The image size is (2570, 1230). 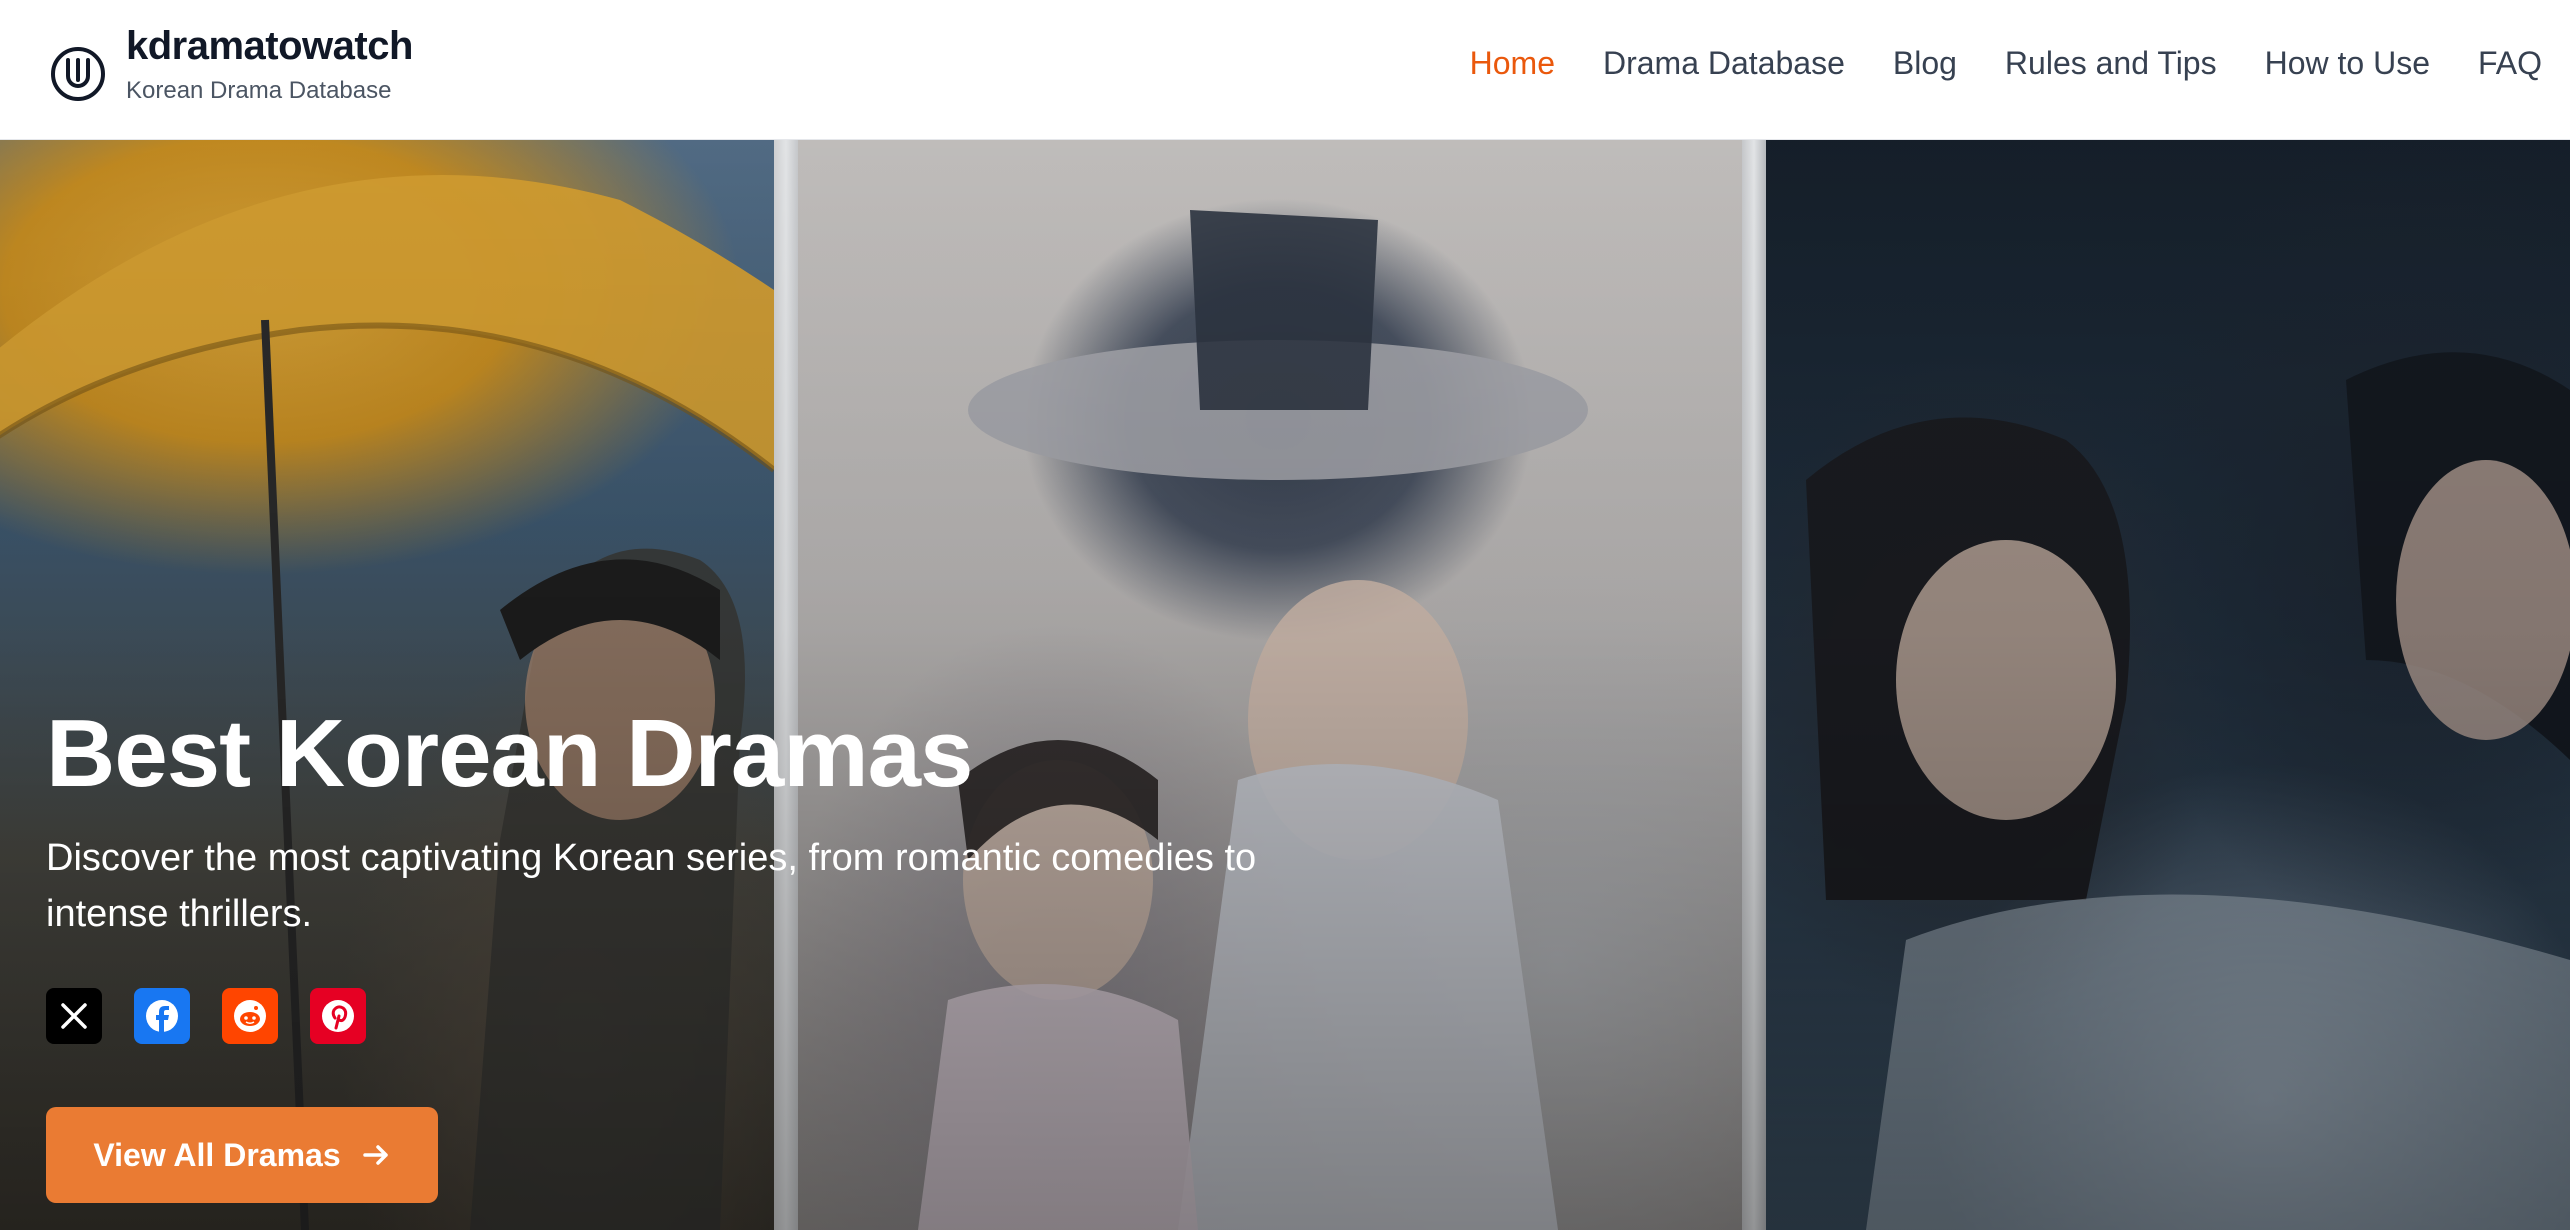 What do you see at coordinates (375, 1155) in the screenshot?
I see `arrow-right-icon` at bounding box center [375, 1155].